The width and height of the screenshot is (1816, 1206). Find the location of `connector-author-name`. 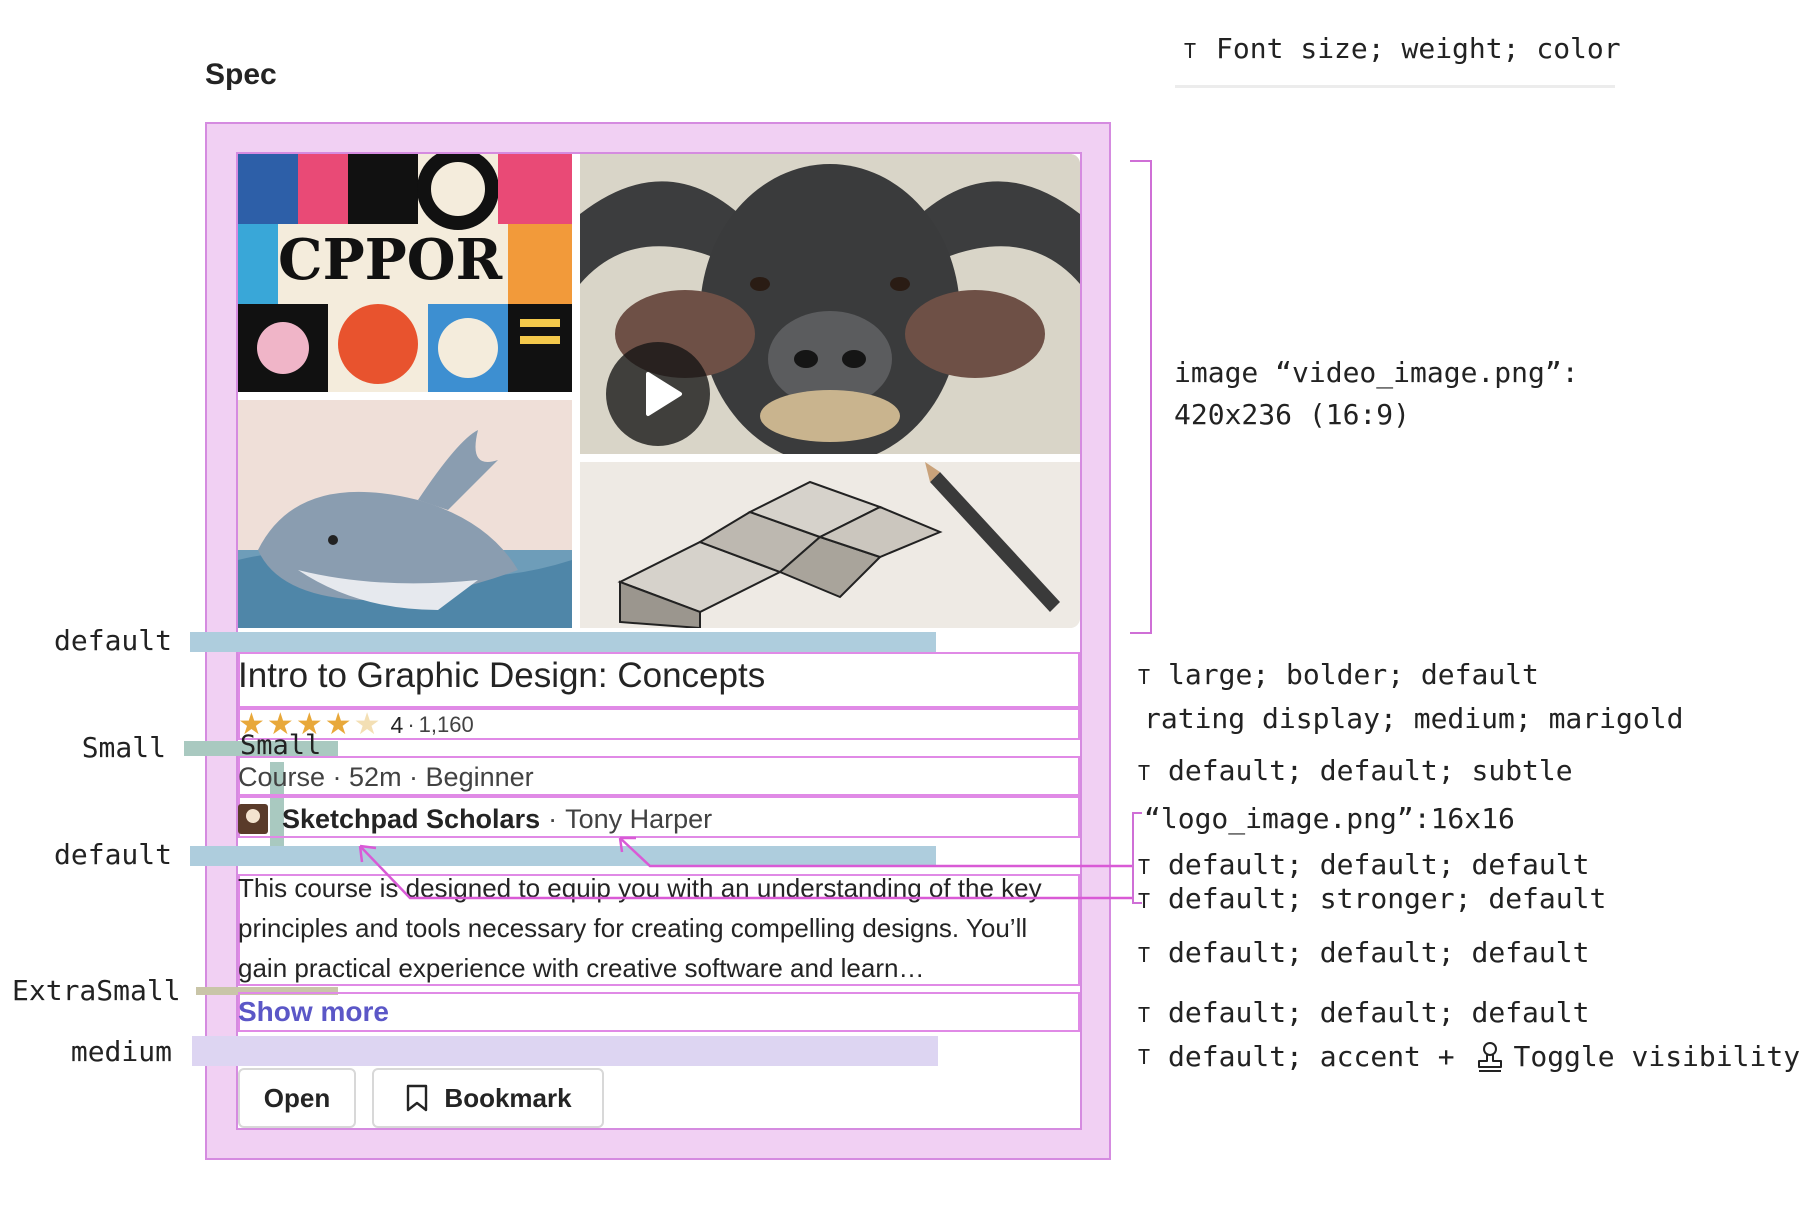

connector-author-name is located at coordinates (876, 852).